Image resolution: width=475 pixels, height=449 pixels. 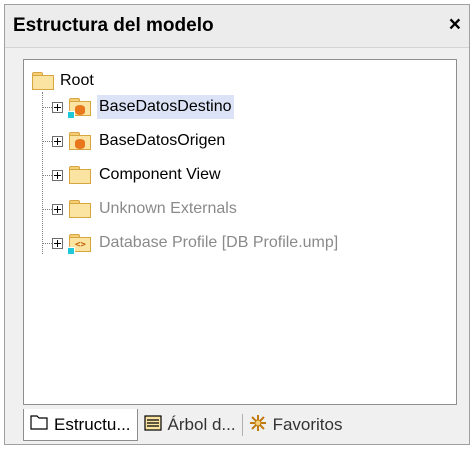 I want to click on tree-item-database-profile: <> Database Profile [DB Profile.ump], so click(x=191, y=243).